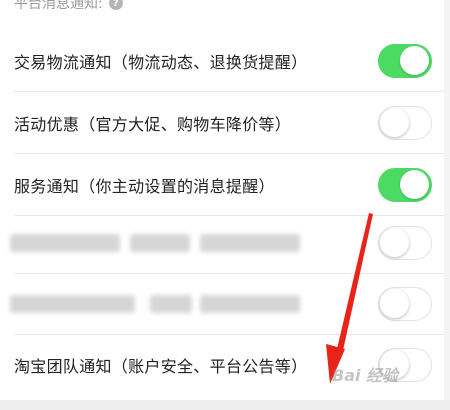 The height and width of the screenshot is (410, 450). What do you see at coordinates (365, 375) in the screenshot?
I see `watermark: Bai 经验` at bounding box center [365, 375].